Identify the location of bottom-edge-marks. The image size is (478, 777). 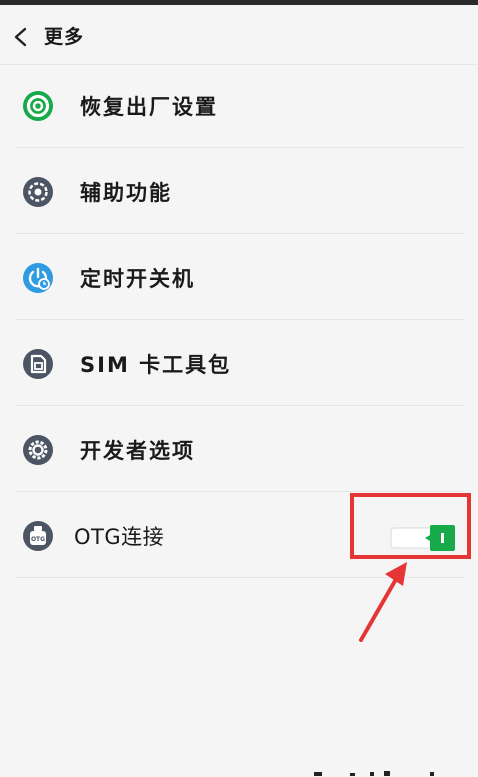
(374, 773).